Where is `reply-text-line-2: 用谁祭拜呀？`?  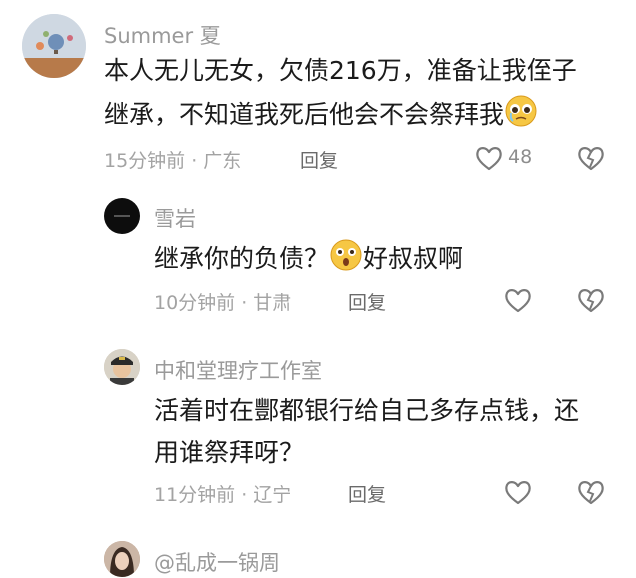
reply-text-line-2: 用谁祭拜呀？ is located at coordinates (229, 452).